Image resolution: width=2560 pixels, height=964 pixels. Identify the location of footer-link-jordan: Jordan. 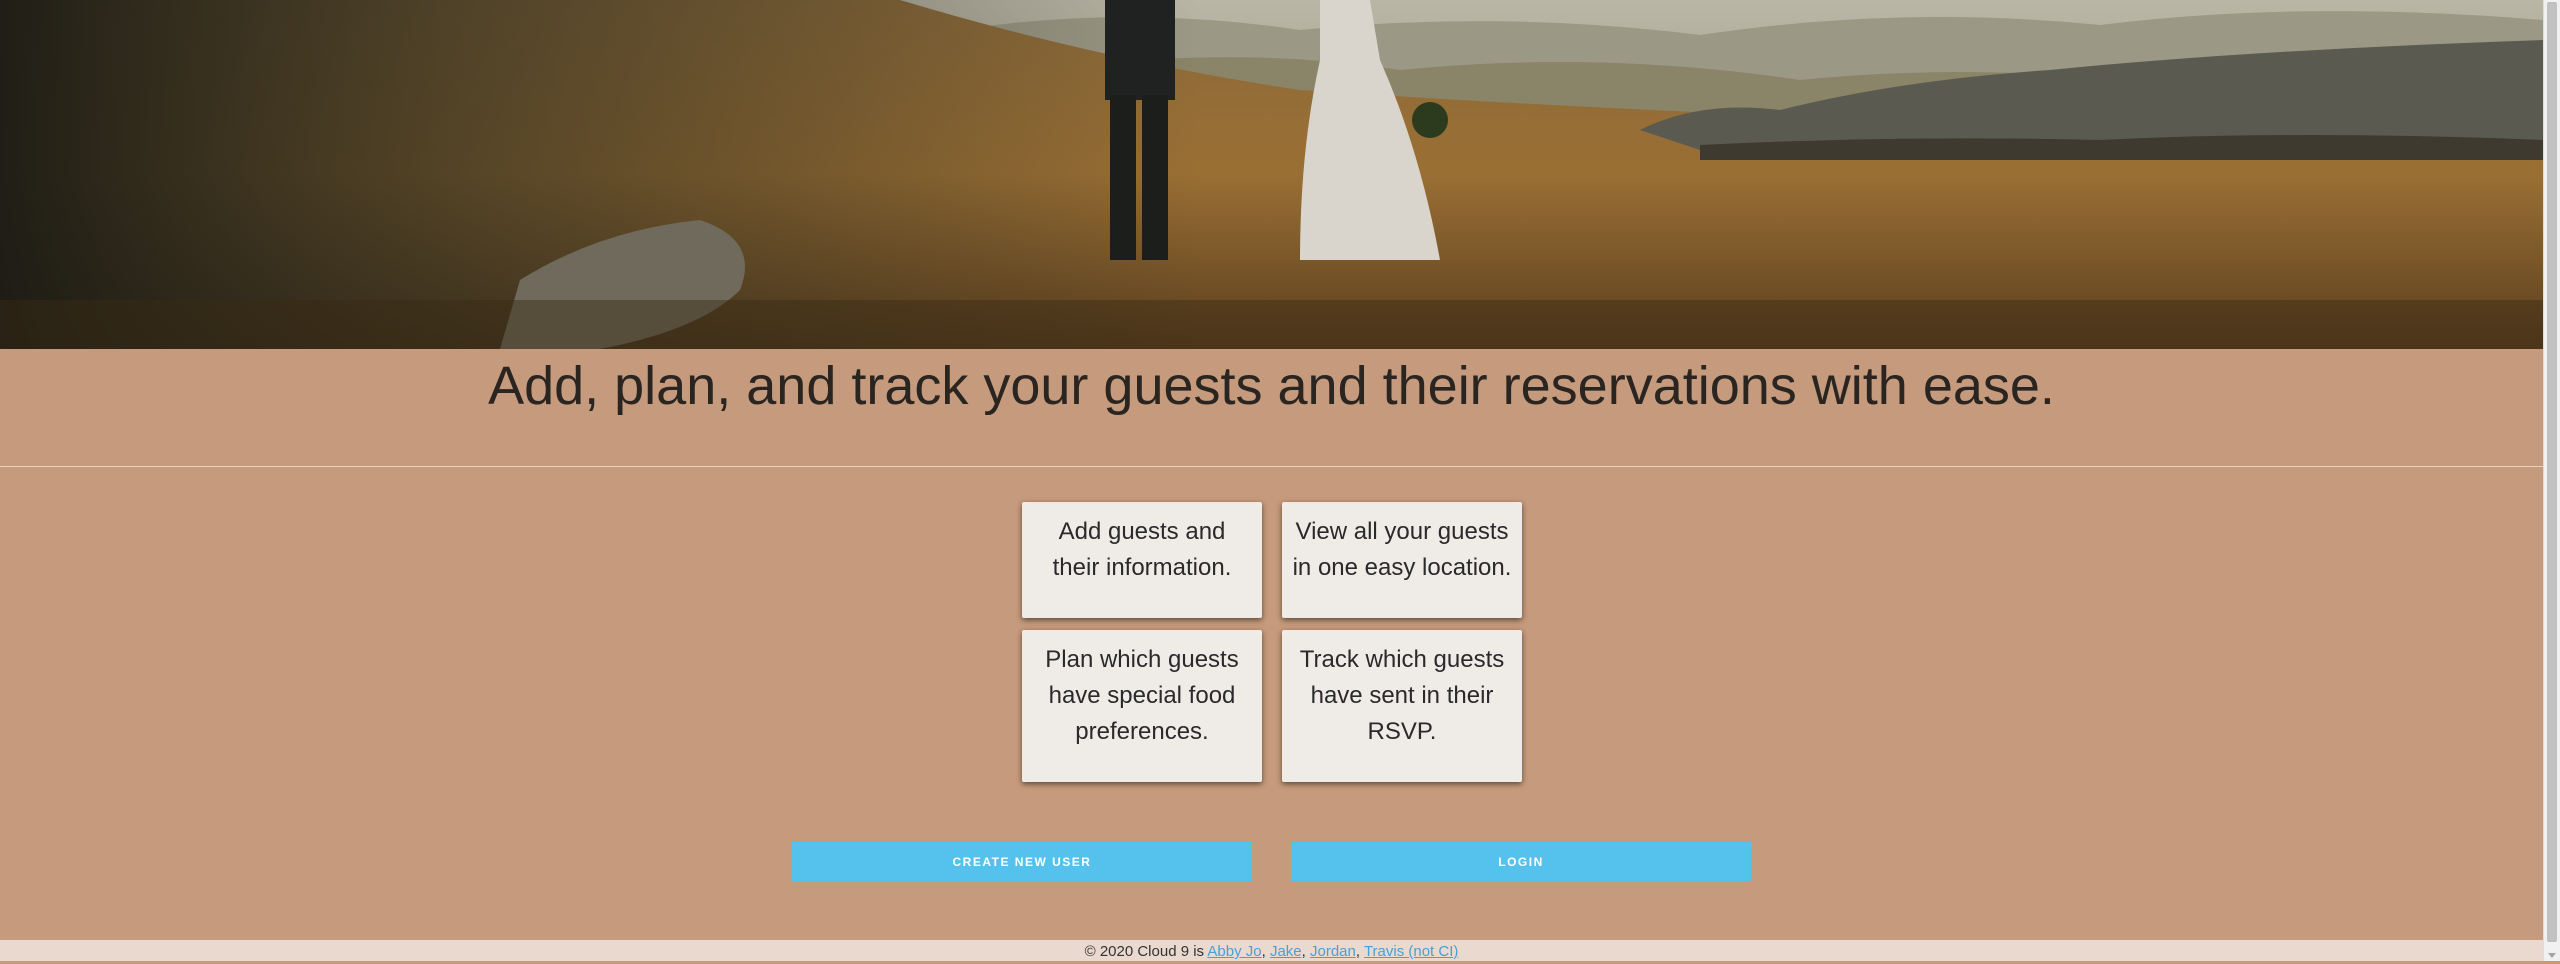
(1333, 951).